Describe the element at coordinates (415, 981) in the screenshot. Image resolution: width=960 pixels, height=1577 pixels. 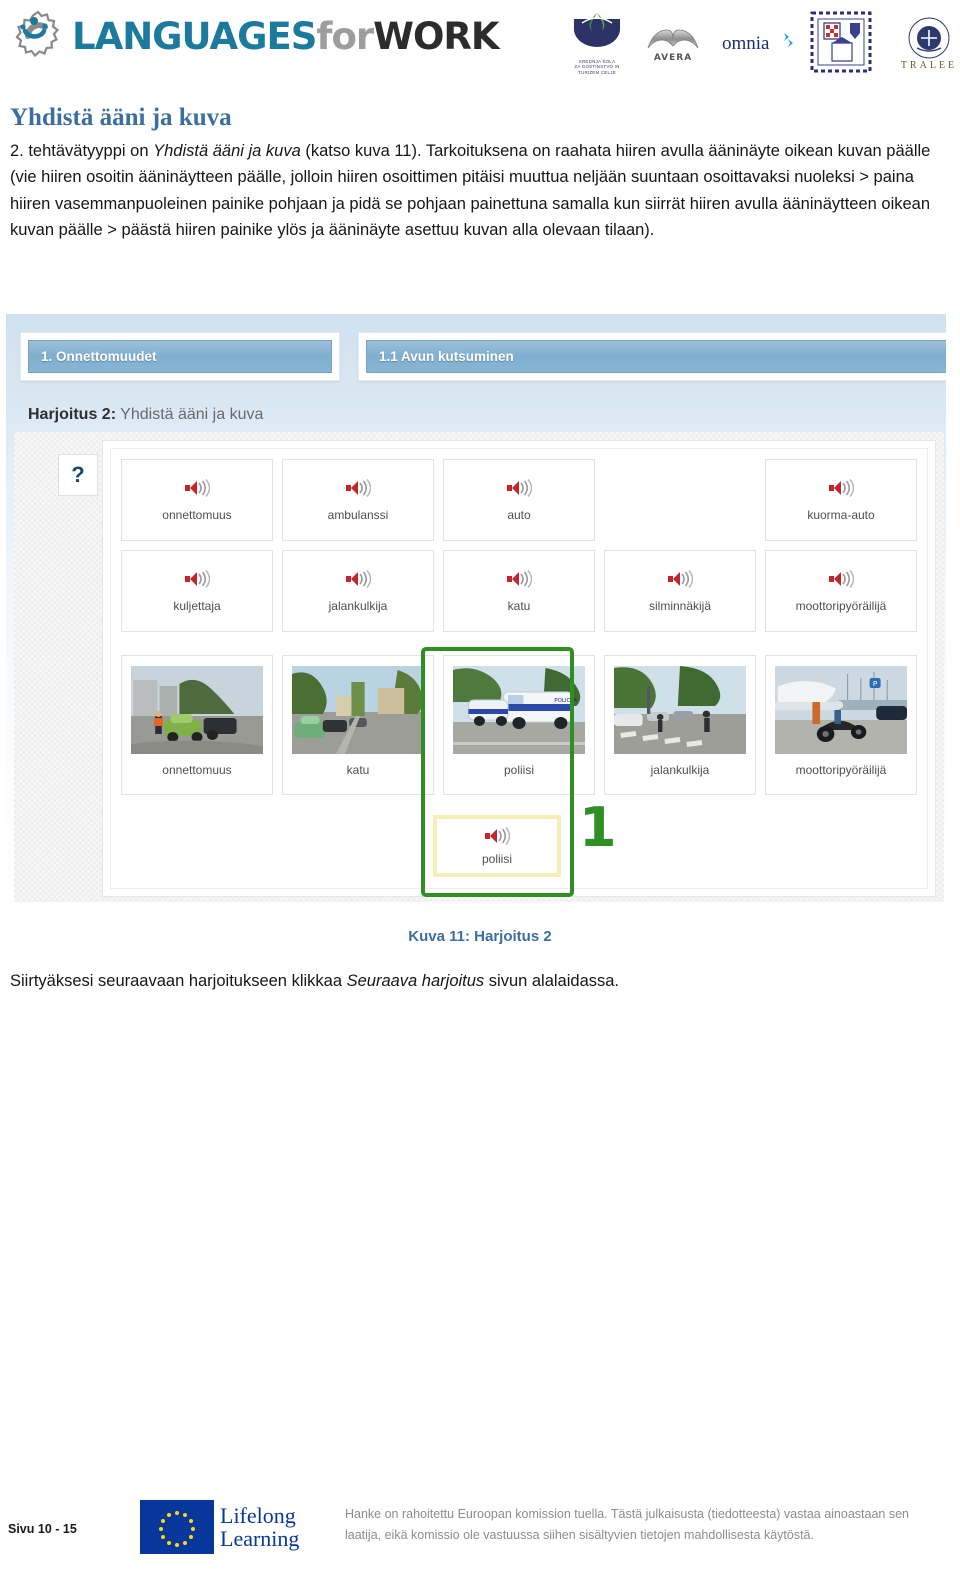
I see `text-run-1: Seuraava harjoitus` at that location.